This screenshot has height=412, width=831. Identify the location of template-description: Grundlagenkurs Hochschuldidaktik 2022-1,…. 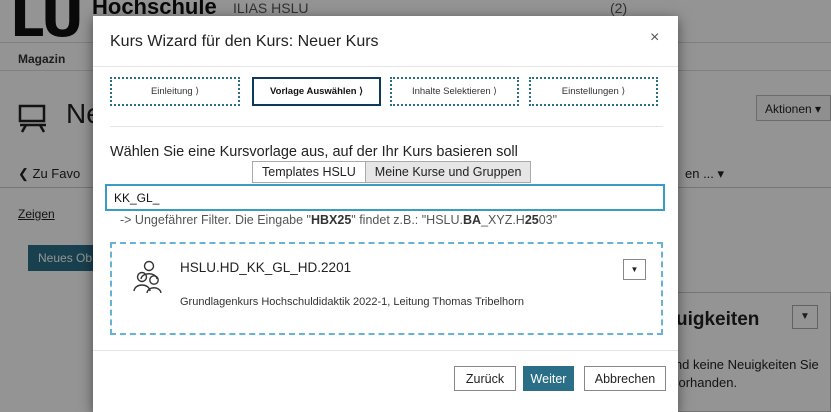
(352, 302).